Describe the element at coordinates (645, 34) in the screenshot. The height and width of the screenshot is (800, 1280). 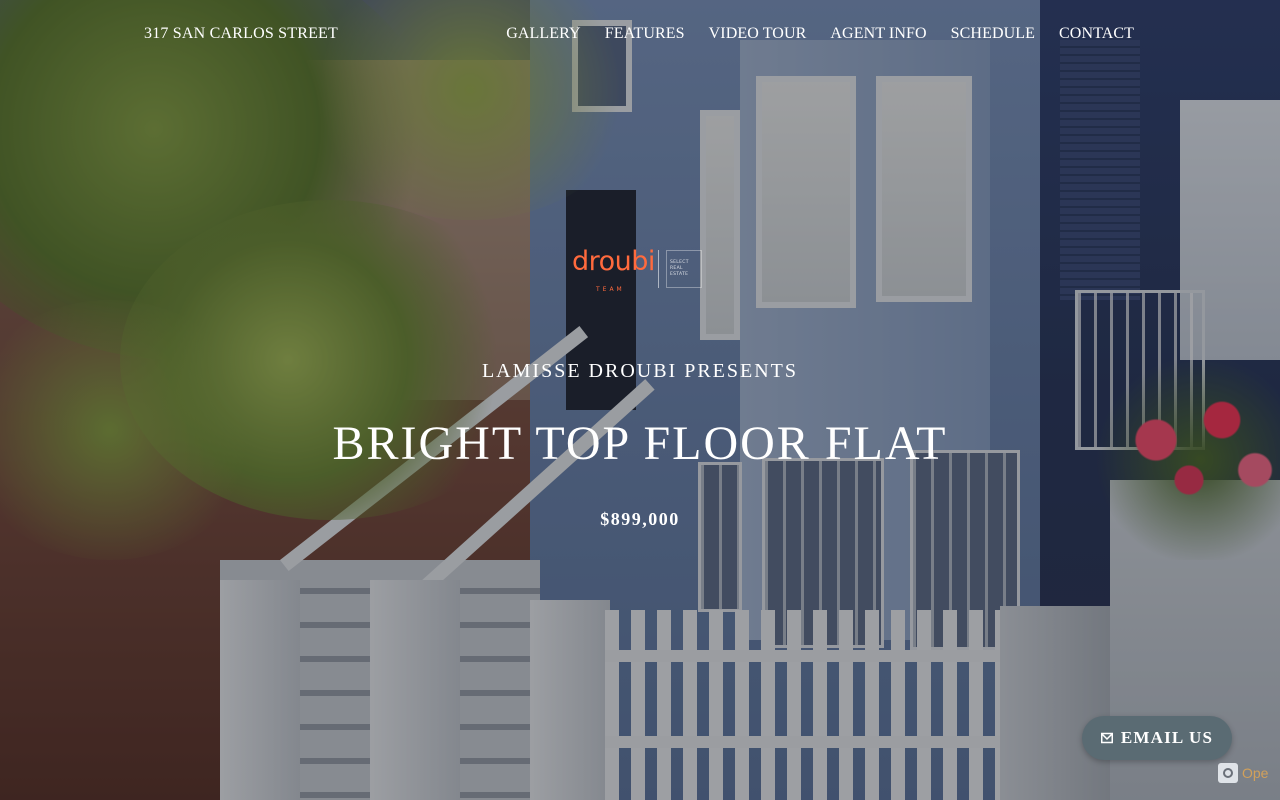
I see `nav-features: FEATURES` at that location.